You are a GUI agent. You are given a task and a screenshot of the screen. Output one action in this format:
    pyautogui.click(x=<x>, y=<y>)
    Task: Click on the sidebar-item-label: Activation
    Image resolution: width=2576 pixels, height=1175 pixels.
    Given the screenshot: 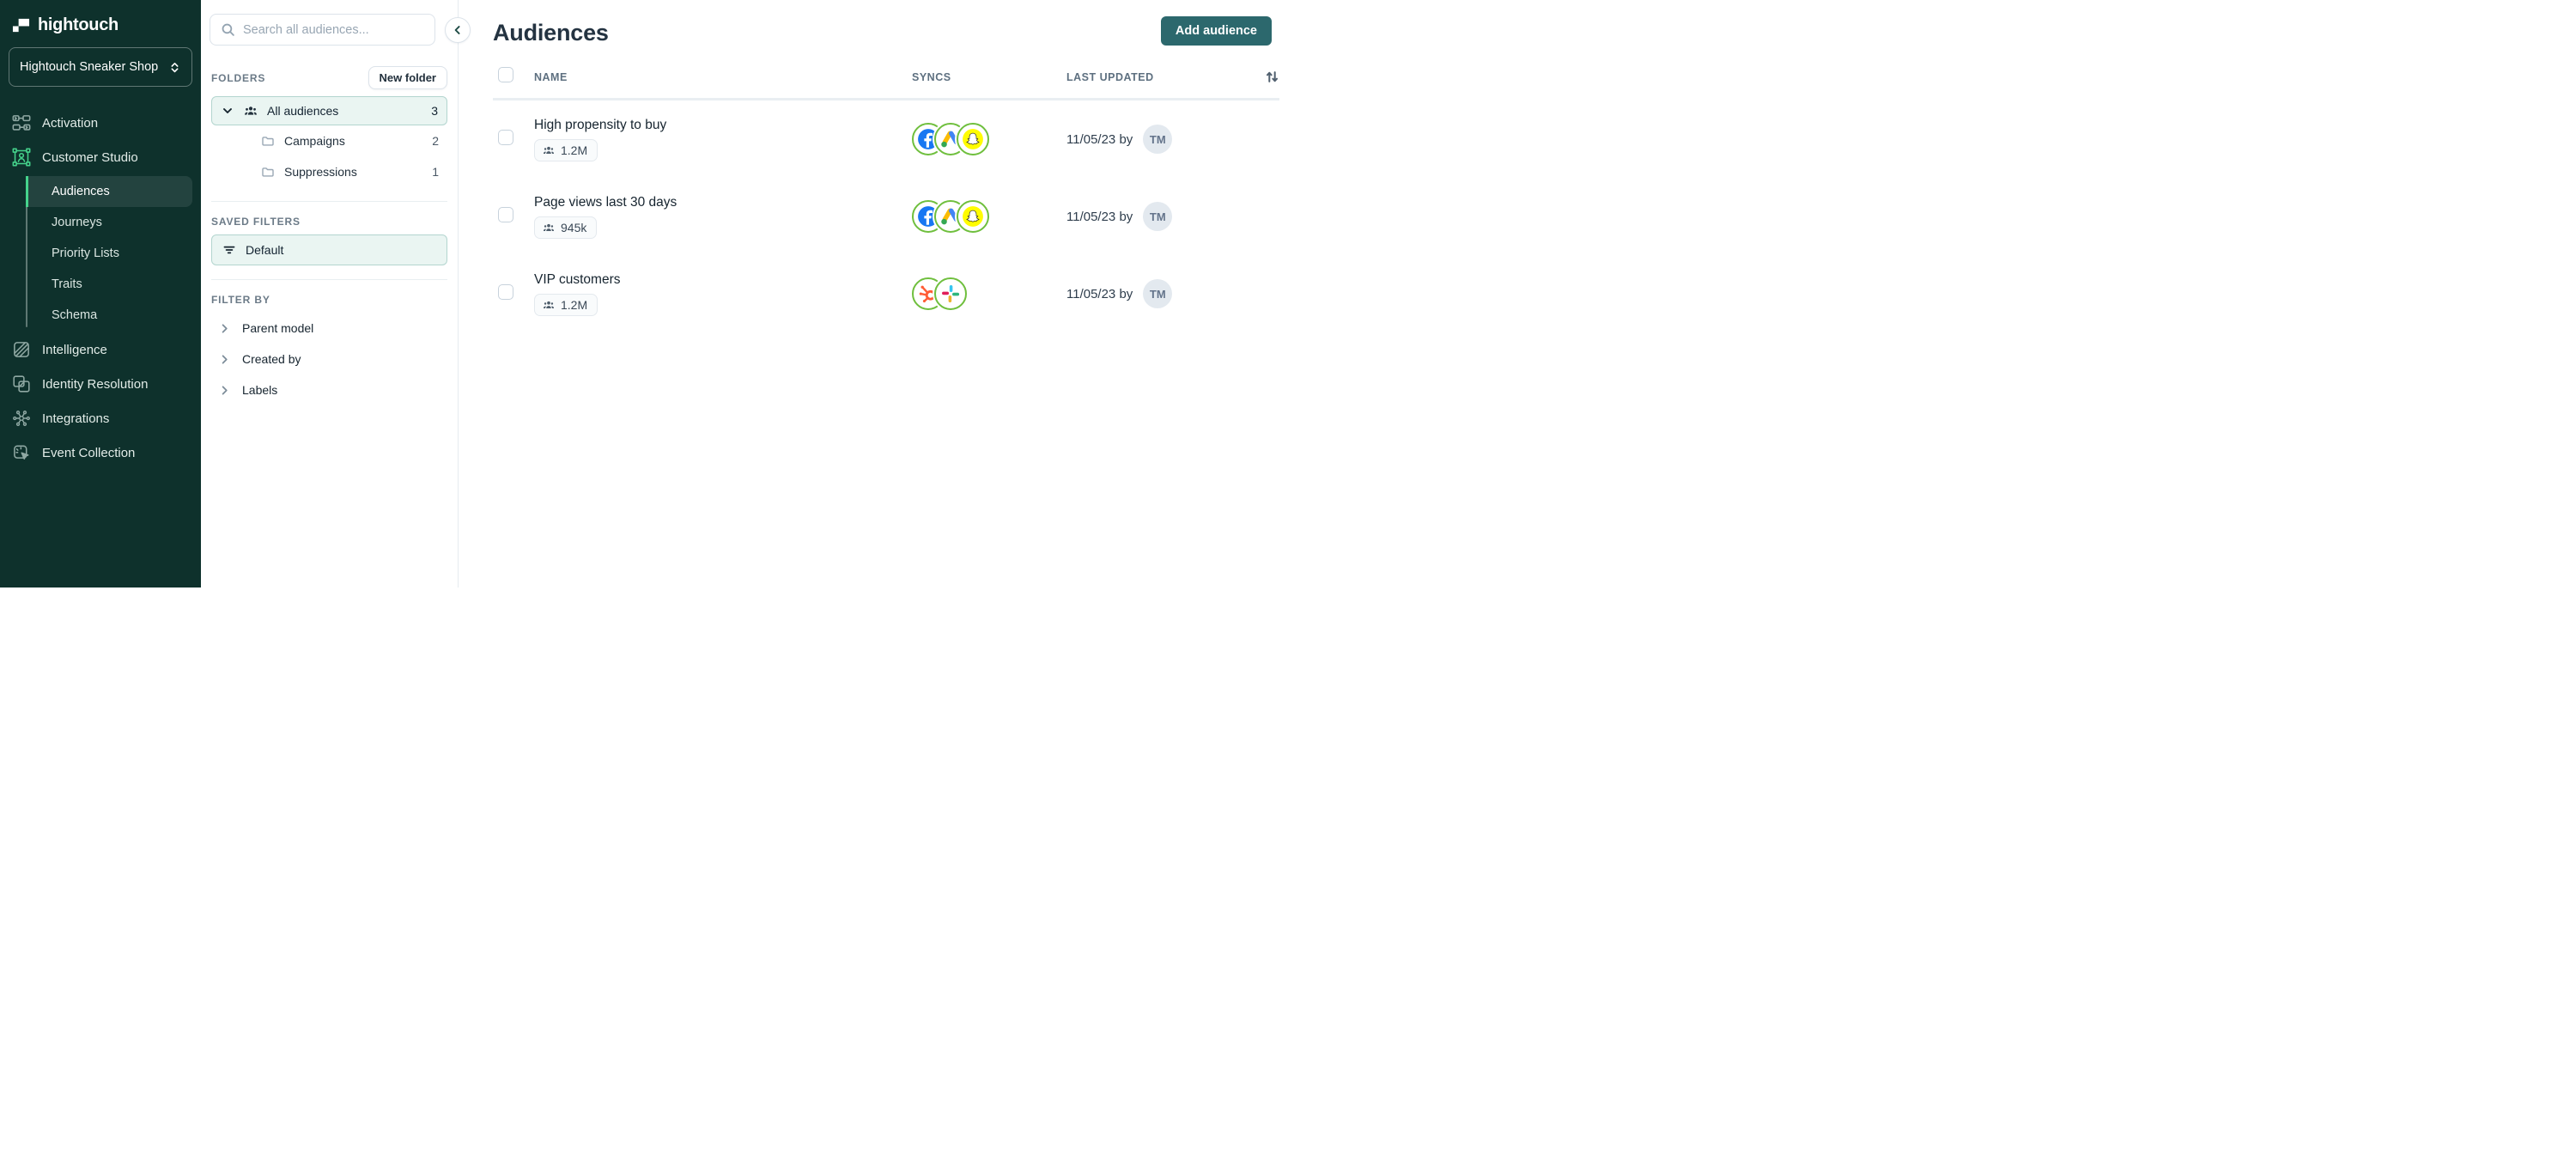 What is the action you would take?
    pyautogui.click(x=70, y=123)
    